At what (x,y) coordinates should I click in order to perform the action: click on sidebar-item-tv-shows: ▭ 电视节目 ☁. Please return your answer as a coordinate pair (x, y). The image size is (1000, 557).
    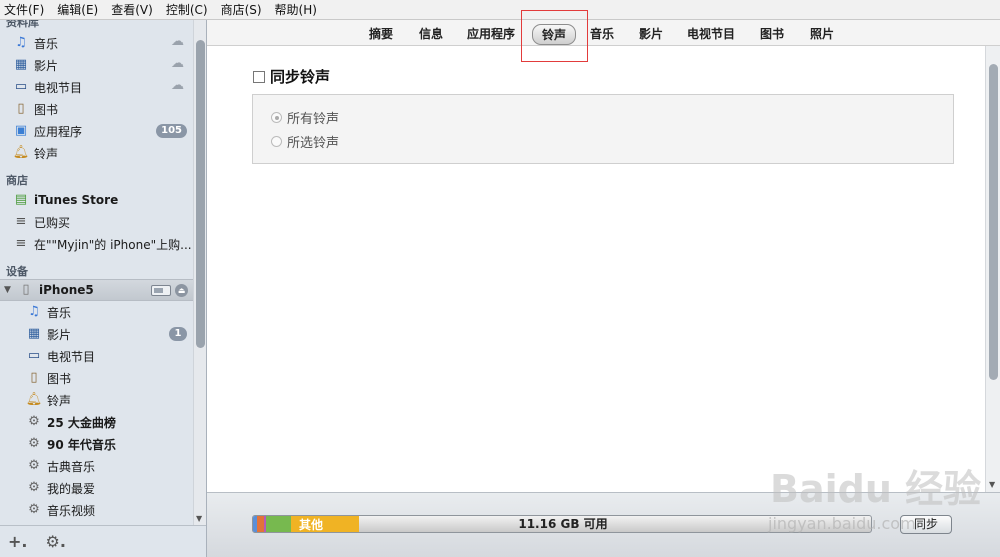
    Looking at the image, I should click on (96, 87).